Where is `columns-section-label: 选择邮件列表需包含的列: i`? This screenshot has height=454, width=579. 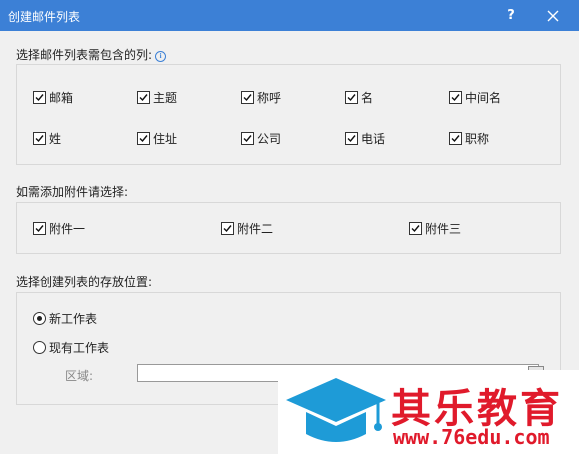 columns-section-label: 选择邮件列表需包含的列: i is located at coordinates (91, 54).